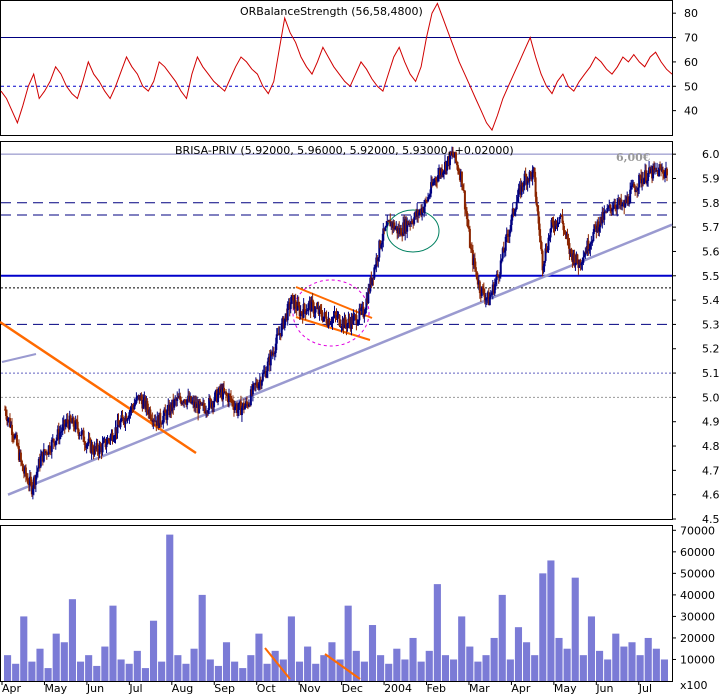  Describe the element at coordinates (711, 446) in the screenshot. I see `price-tick-label: 4.8` at that location.